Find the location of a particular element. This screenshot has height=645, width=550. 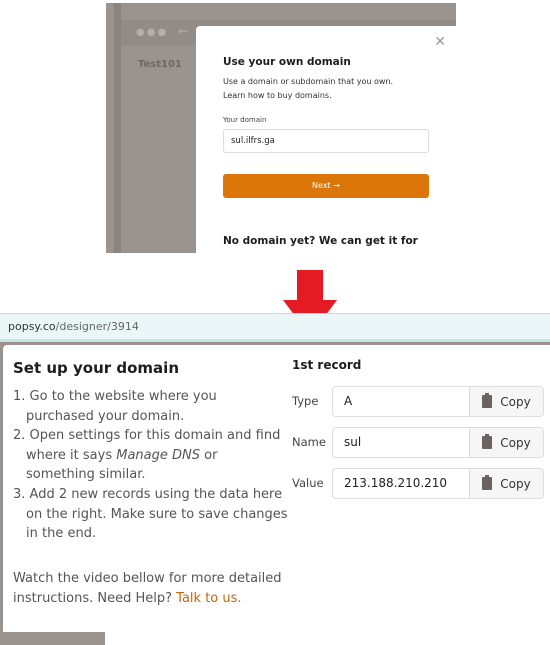

url-path: /designer/3914 is located at coordinates (97, 326).